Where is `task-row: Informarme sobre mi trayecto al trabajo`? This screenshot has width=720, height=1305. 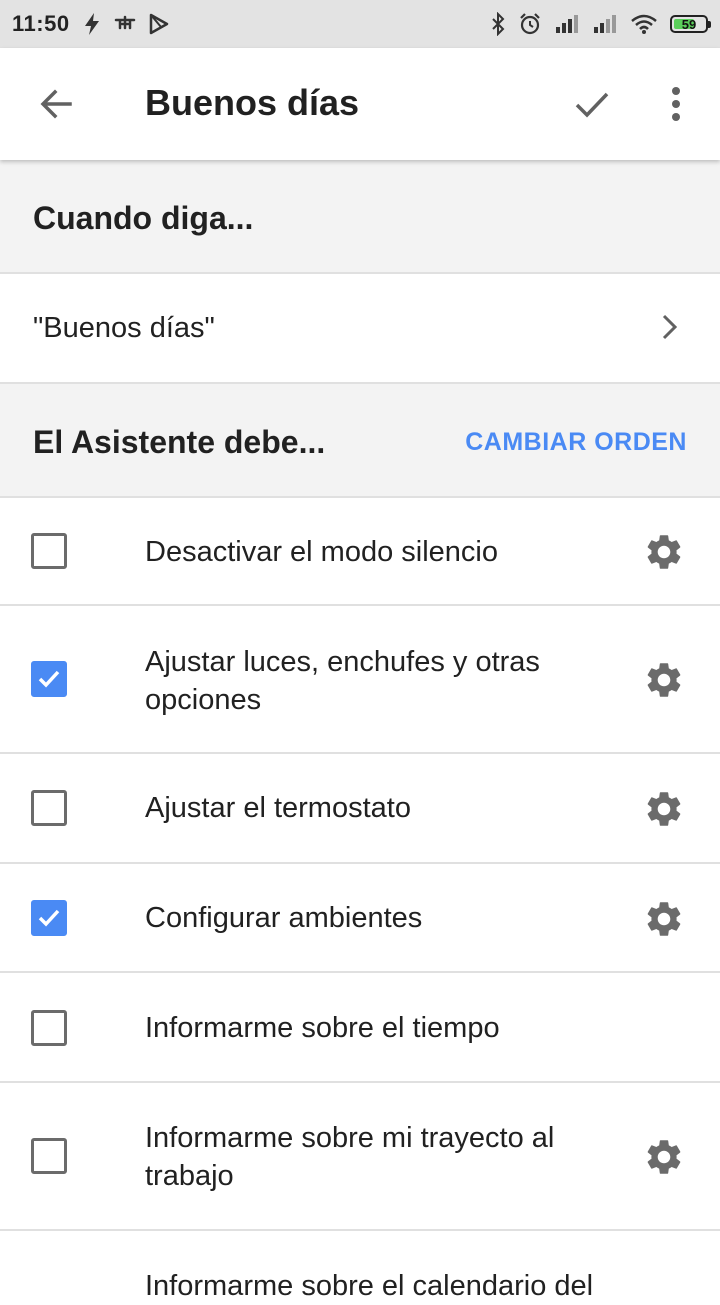 task-row: Informarme sobre mi trayecto al trabajo is located at coordinates (360, 1157).